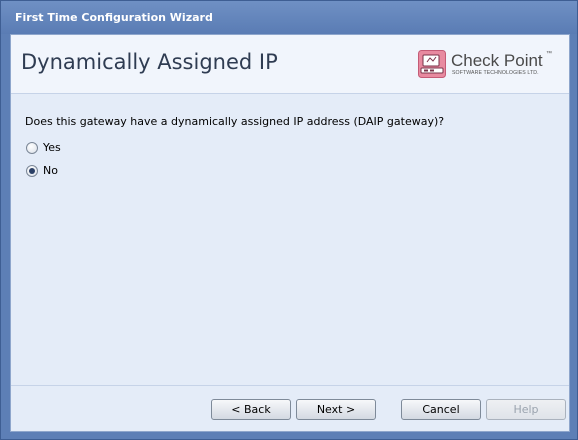 This screenshot has height=440, width=578. What do you see at coordinates (289, 17) in the screenshot?
I see `title-bar: First Time Configuration Wizard` at bounding box center [289, 17].